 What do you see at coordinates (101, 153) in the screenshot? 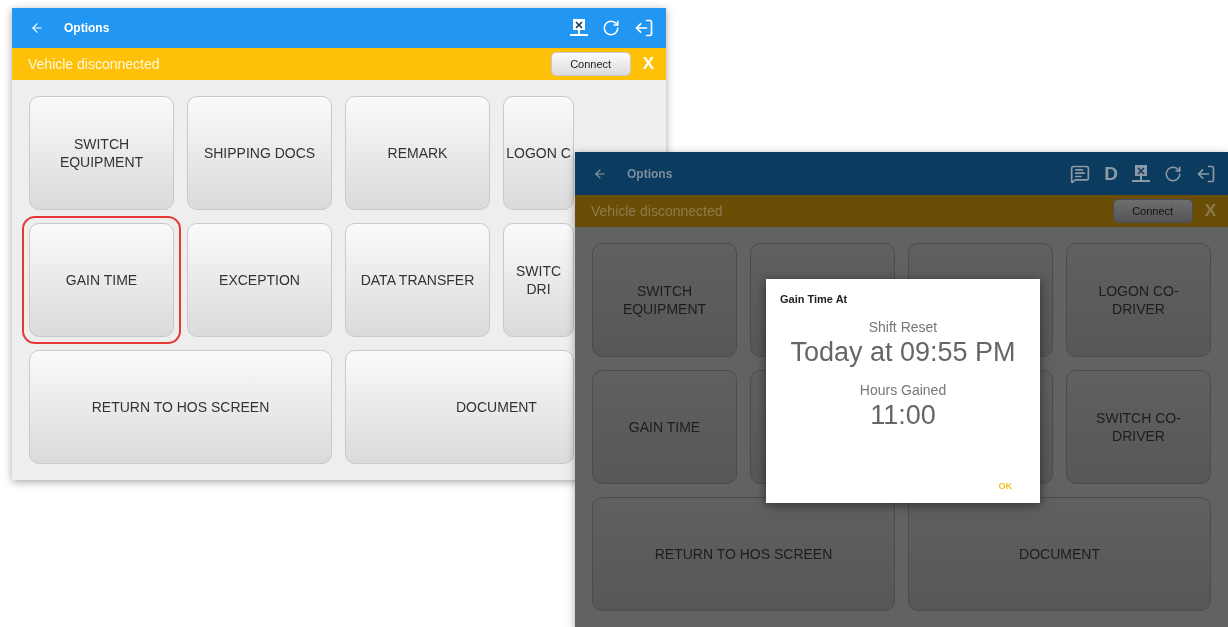
I see `option-button: SWITCH EQUIPMENT` at bounding box center [101, 153].